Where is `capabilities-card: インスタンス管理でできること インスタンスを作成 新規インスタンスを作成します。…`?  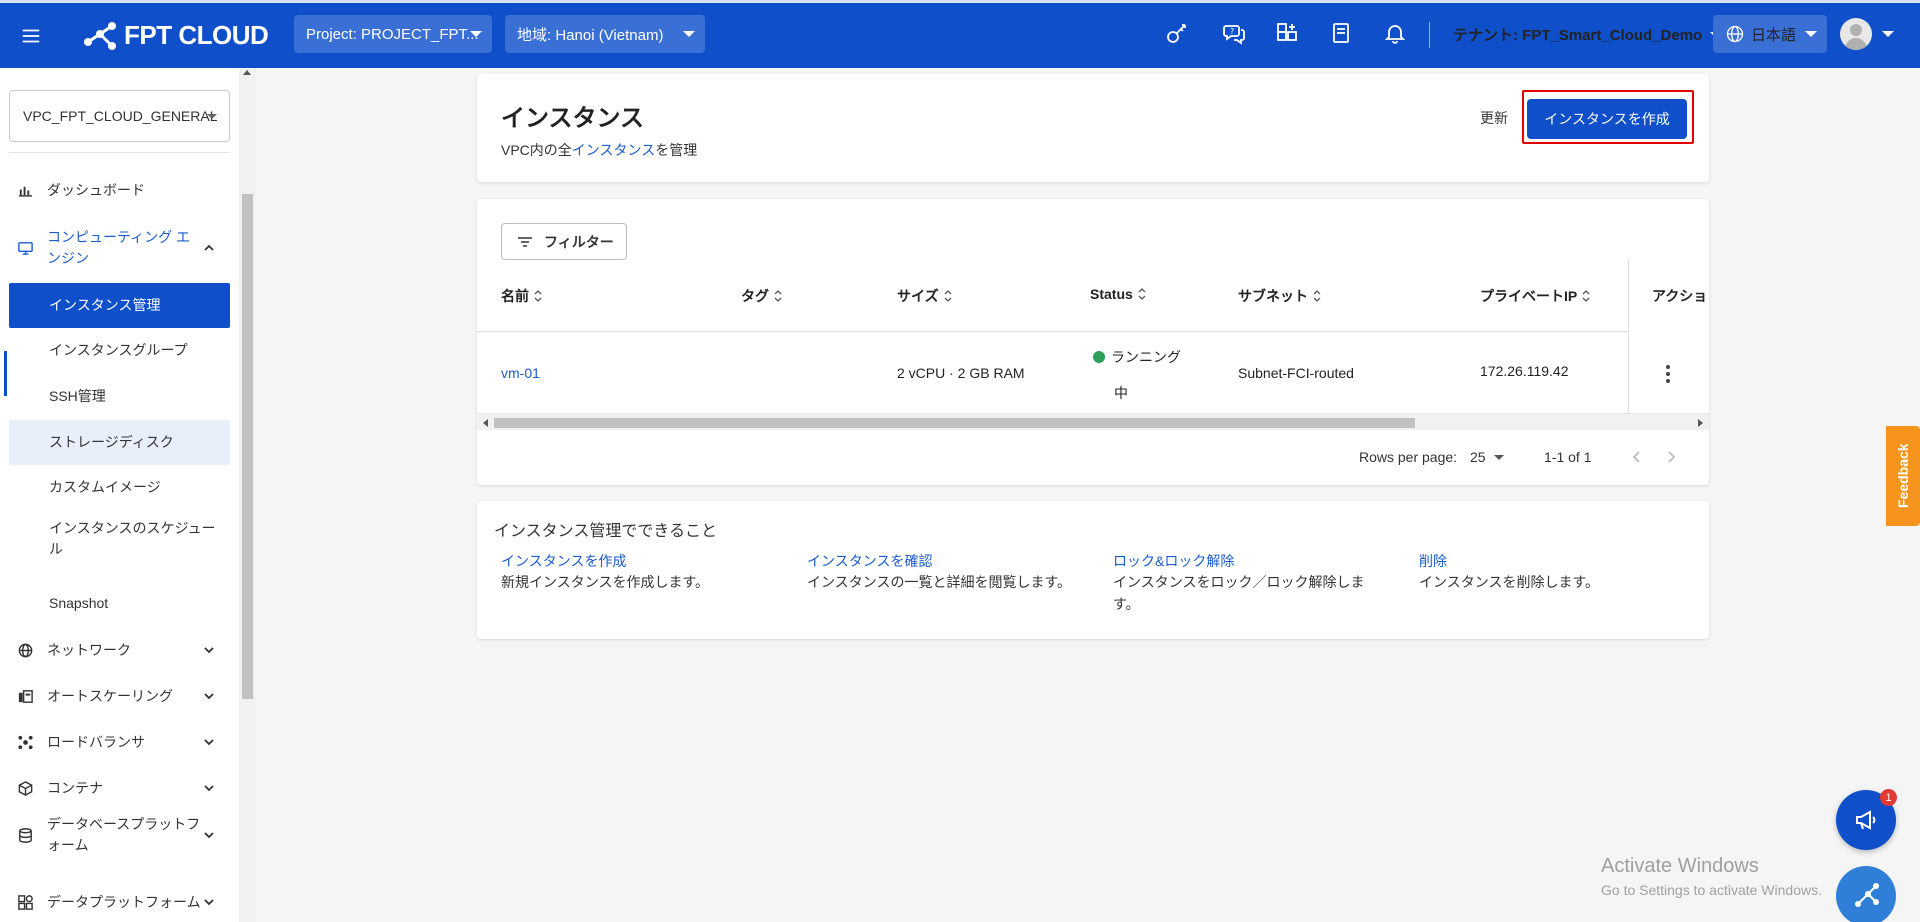 capabilities-card: インスタンス管理でできること インスタンスを作成 新規インスタンスを作成します。… is located at coordinates (1093, 570).